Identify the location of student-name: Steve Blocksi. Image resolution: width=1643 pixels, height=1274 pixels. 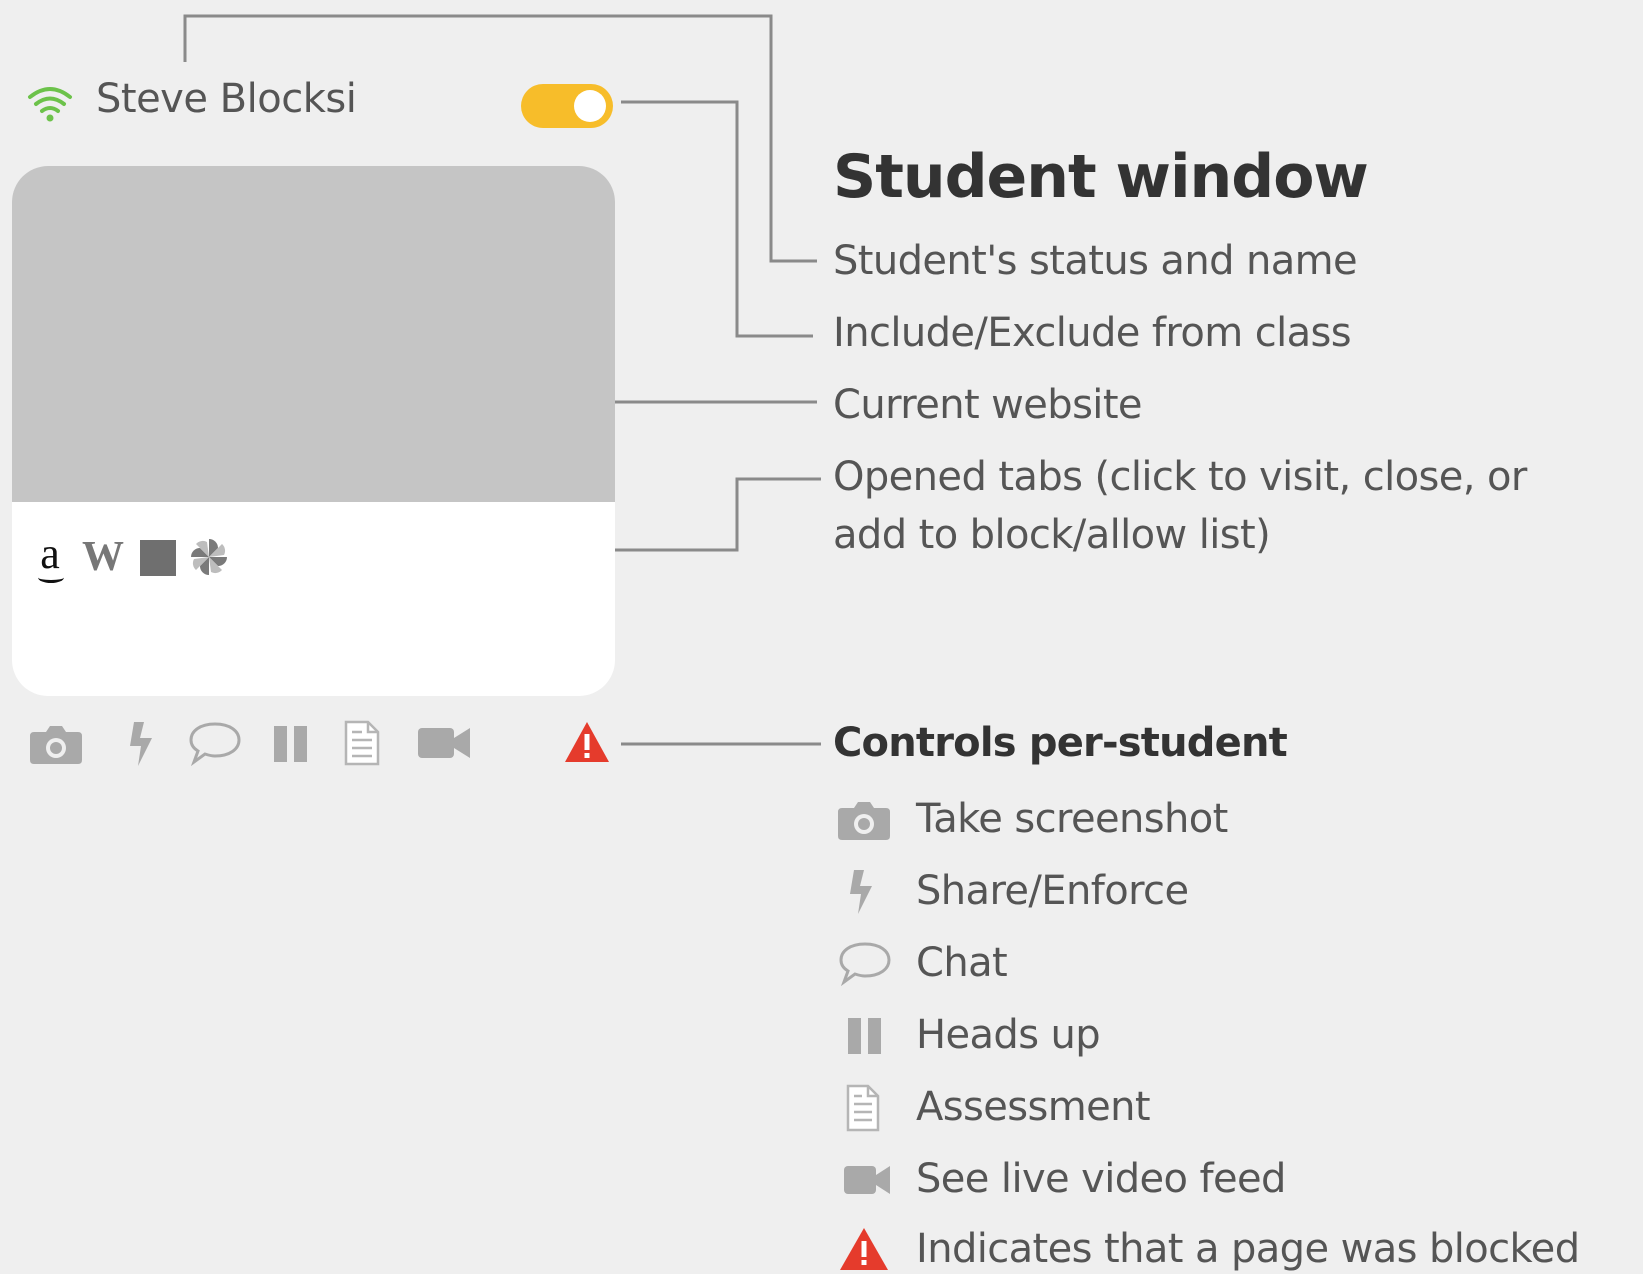
(226, 99).